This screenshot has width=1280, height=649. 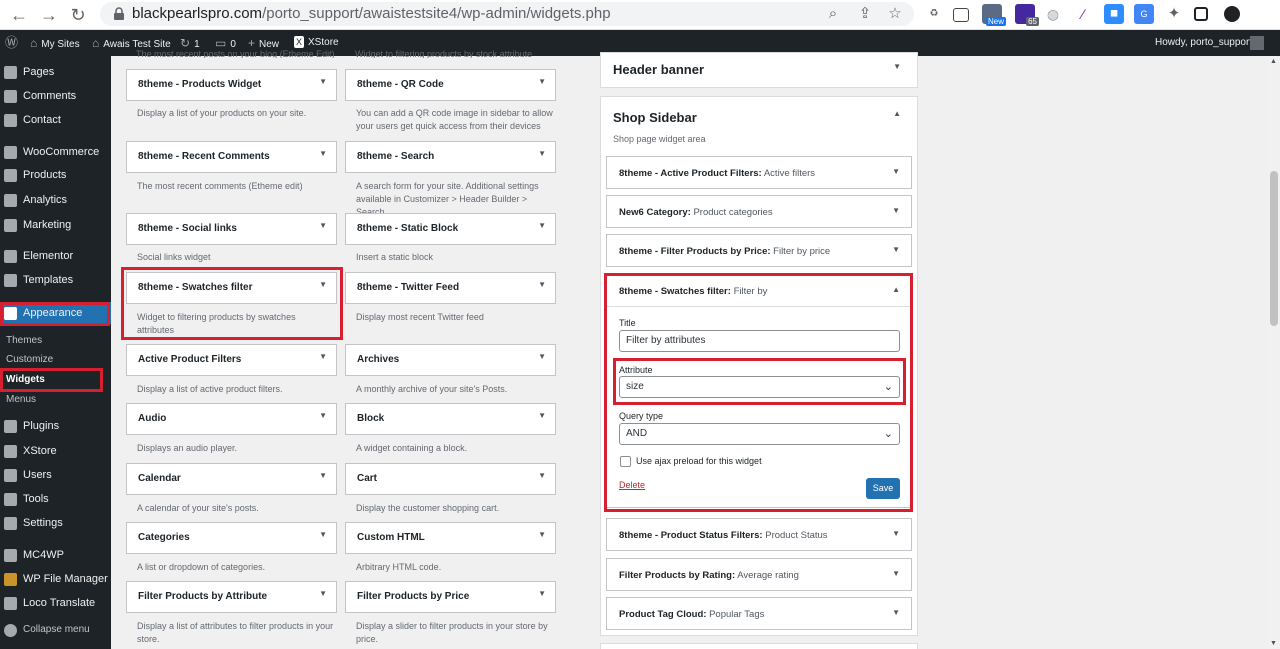 I want to click on user-avatar, so click(x=1257, y=43).